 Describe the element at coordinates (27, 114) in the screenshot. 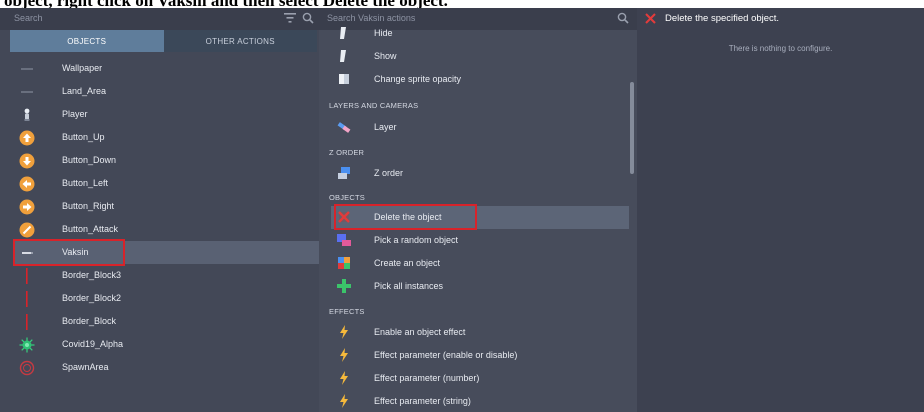

I see `player-icon` at that location.